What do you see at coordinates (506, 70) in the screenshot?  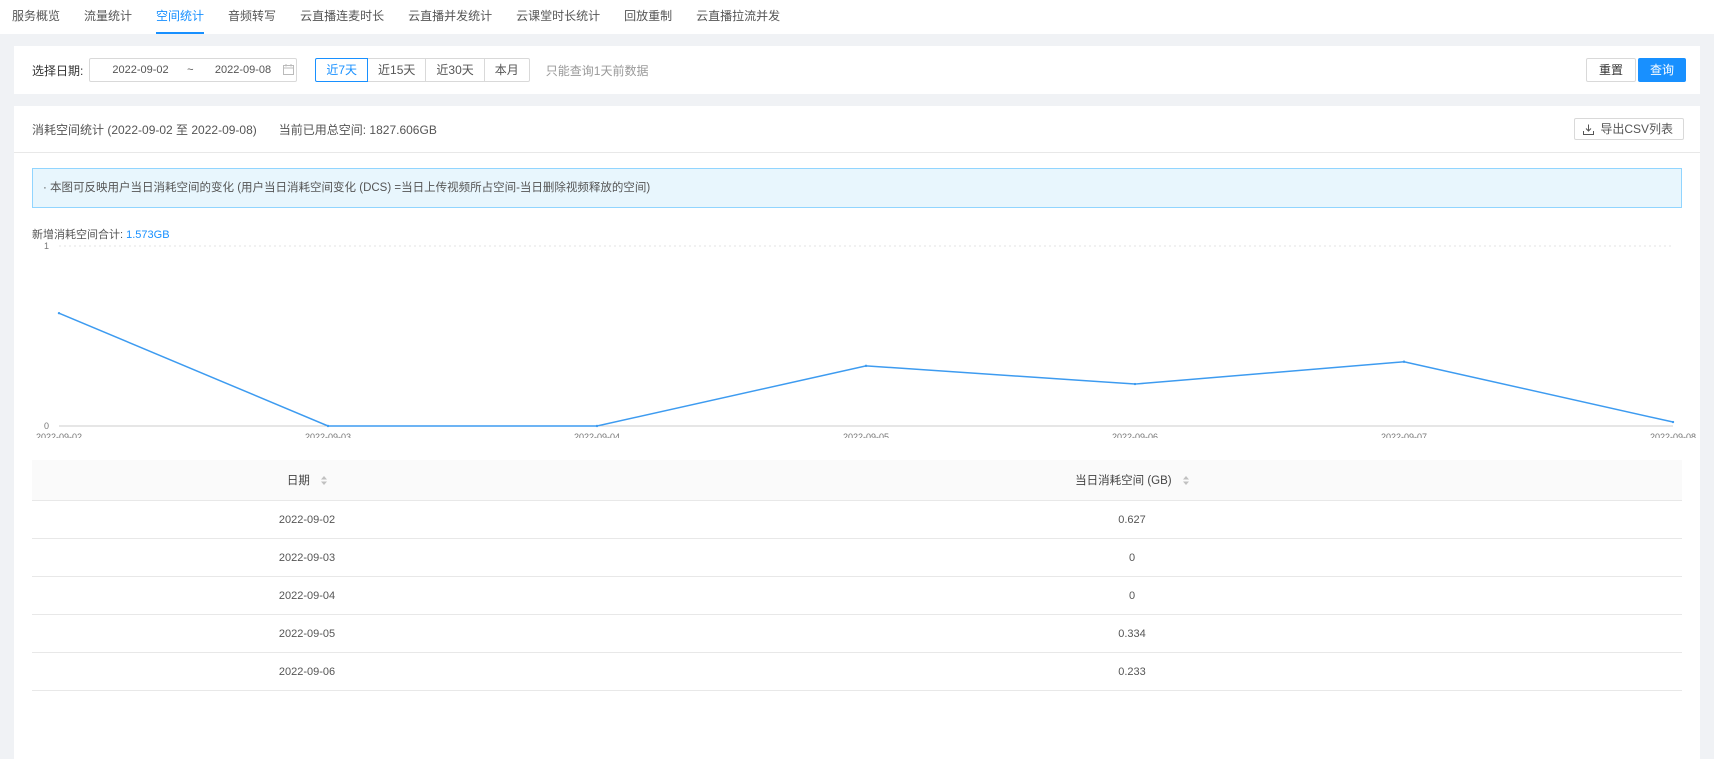 I see `range-this-month-button: 本月` at bounding box center [506, 70].